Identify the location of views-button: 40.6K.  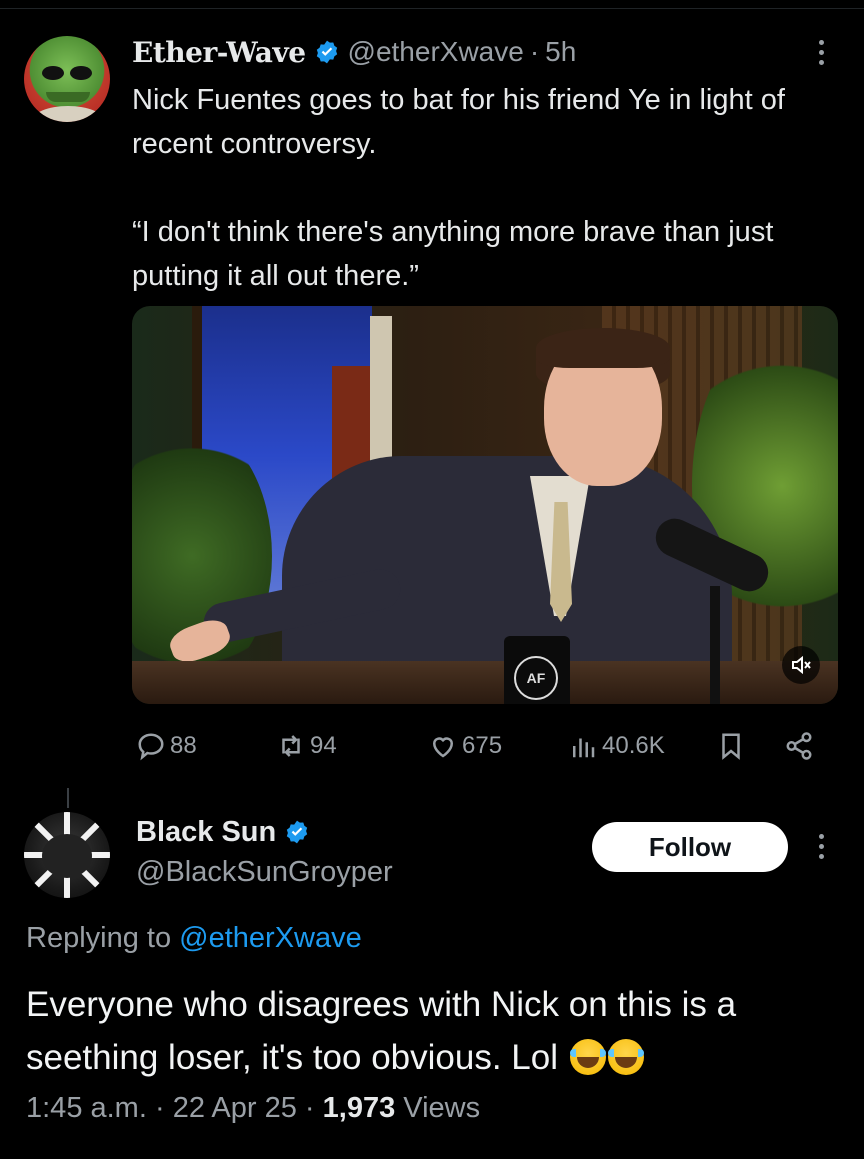
(616, 746).